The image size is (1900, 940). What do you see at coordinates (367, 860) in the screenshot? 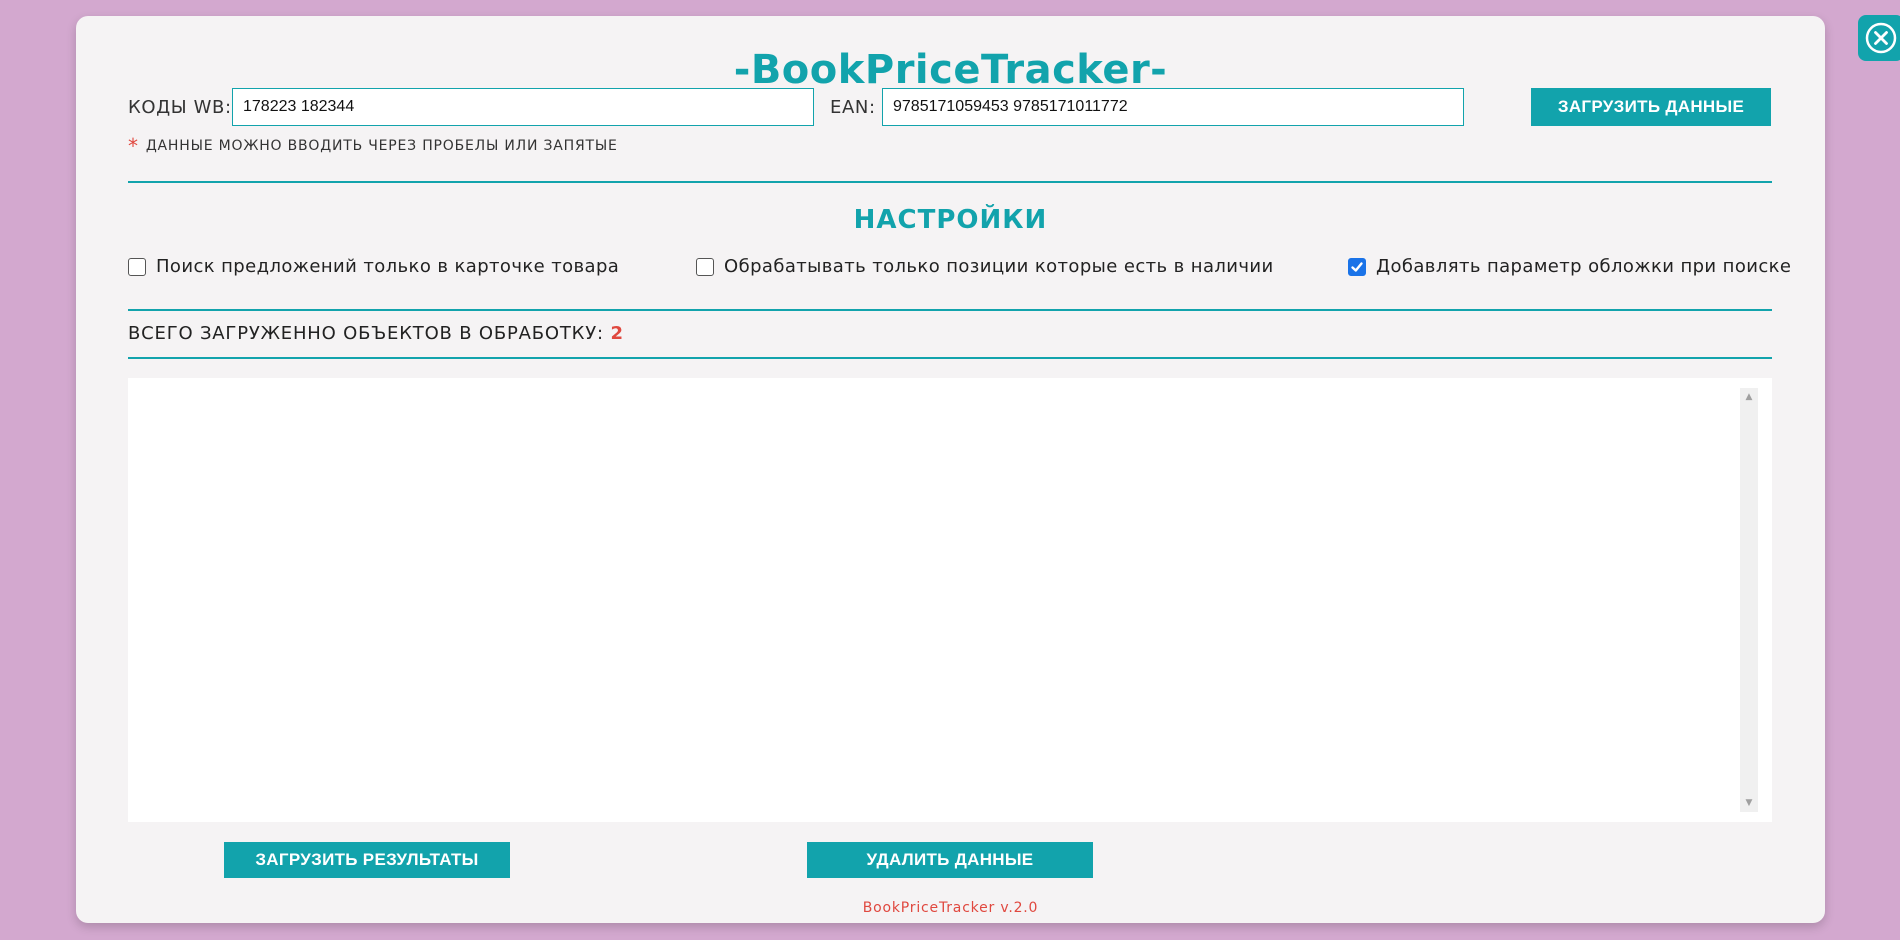
I see `download-results-button: ЗАГРУЗИТЬ РЕЗУЛЬТАТЫ` at bounding box center [367, 860].